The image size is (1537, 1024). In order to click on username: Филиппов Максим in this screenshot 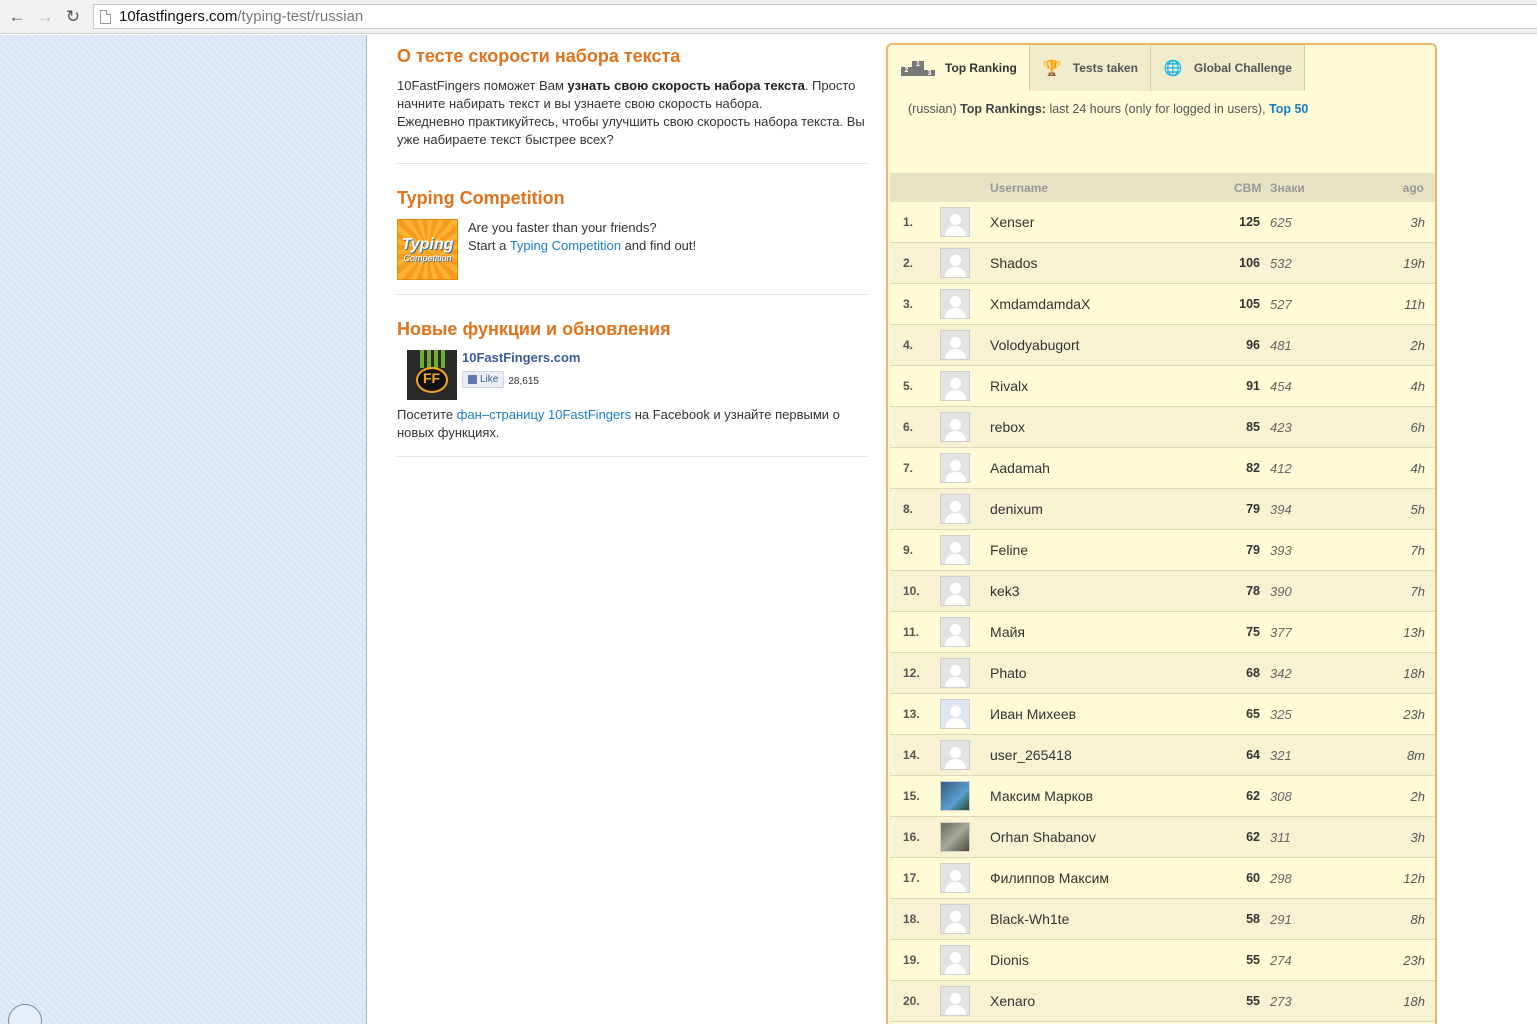, I will do `click(1049, 878)`.